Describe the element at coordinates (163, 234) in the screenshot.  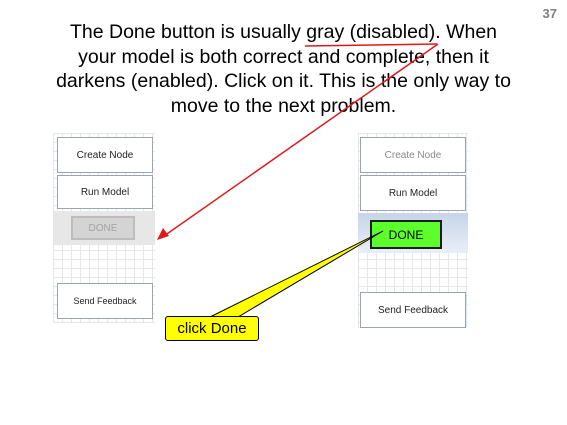
I see `red-arrowhead` at that location.